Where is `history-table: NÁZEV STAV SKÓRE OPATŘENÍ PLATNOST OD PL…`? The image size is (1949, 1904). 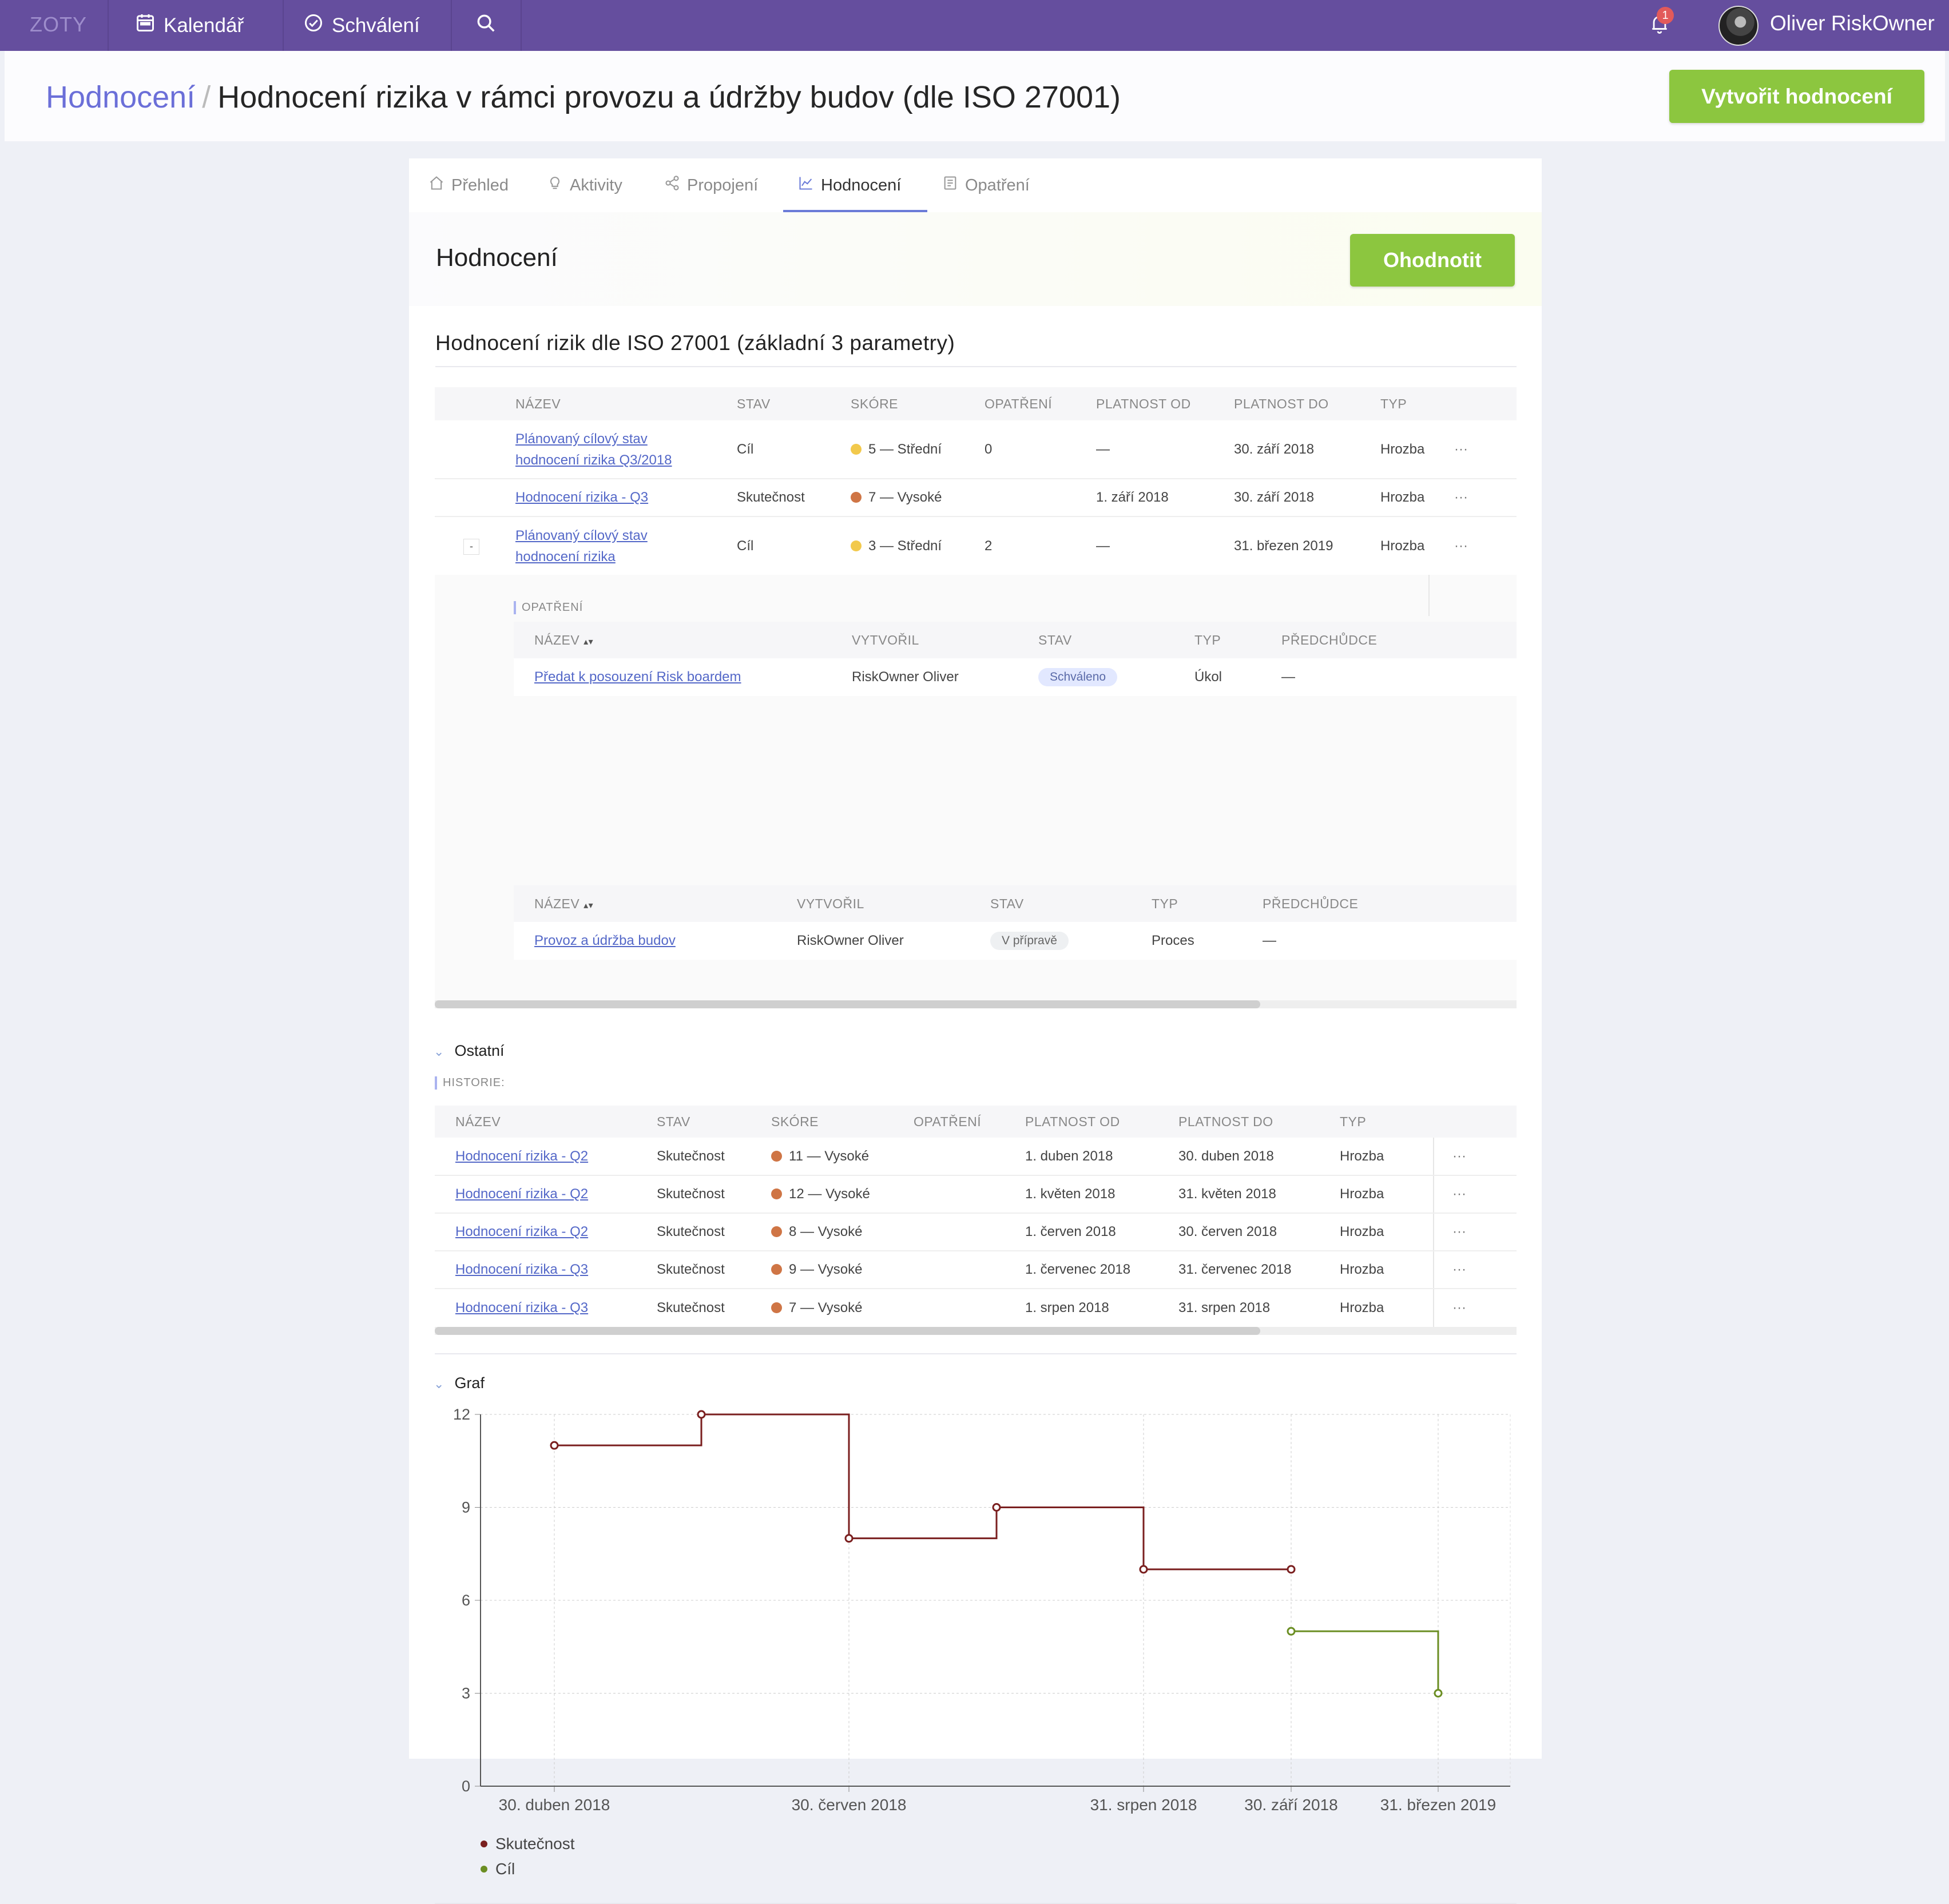 history-table: NÁZEV STAV SKÓRE OPATŘENÍ PLATNOST OD PL… is located at coordinates (976, 1216).